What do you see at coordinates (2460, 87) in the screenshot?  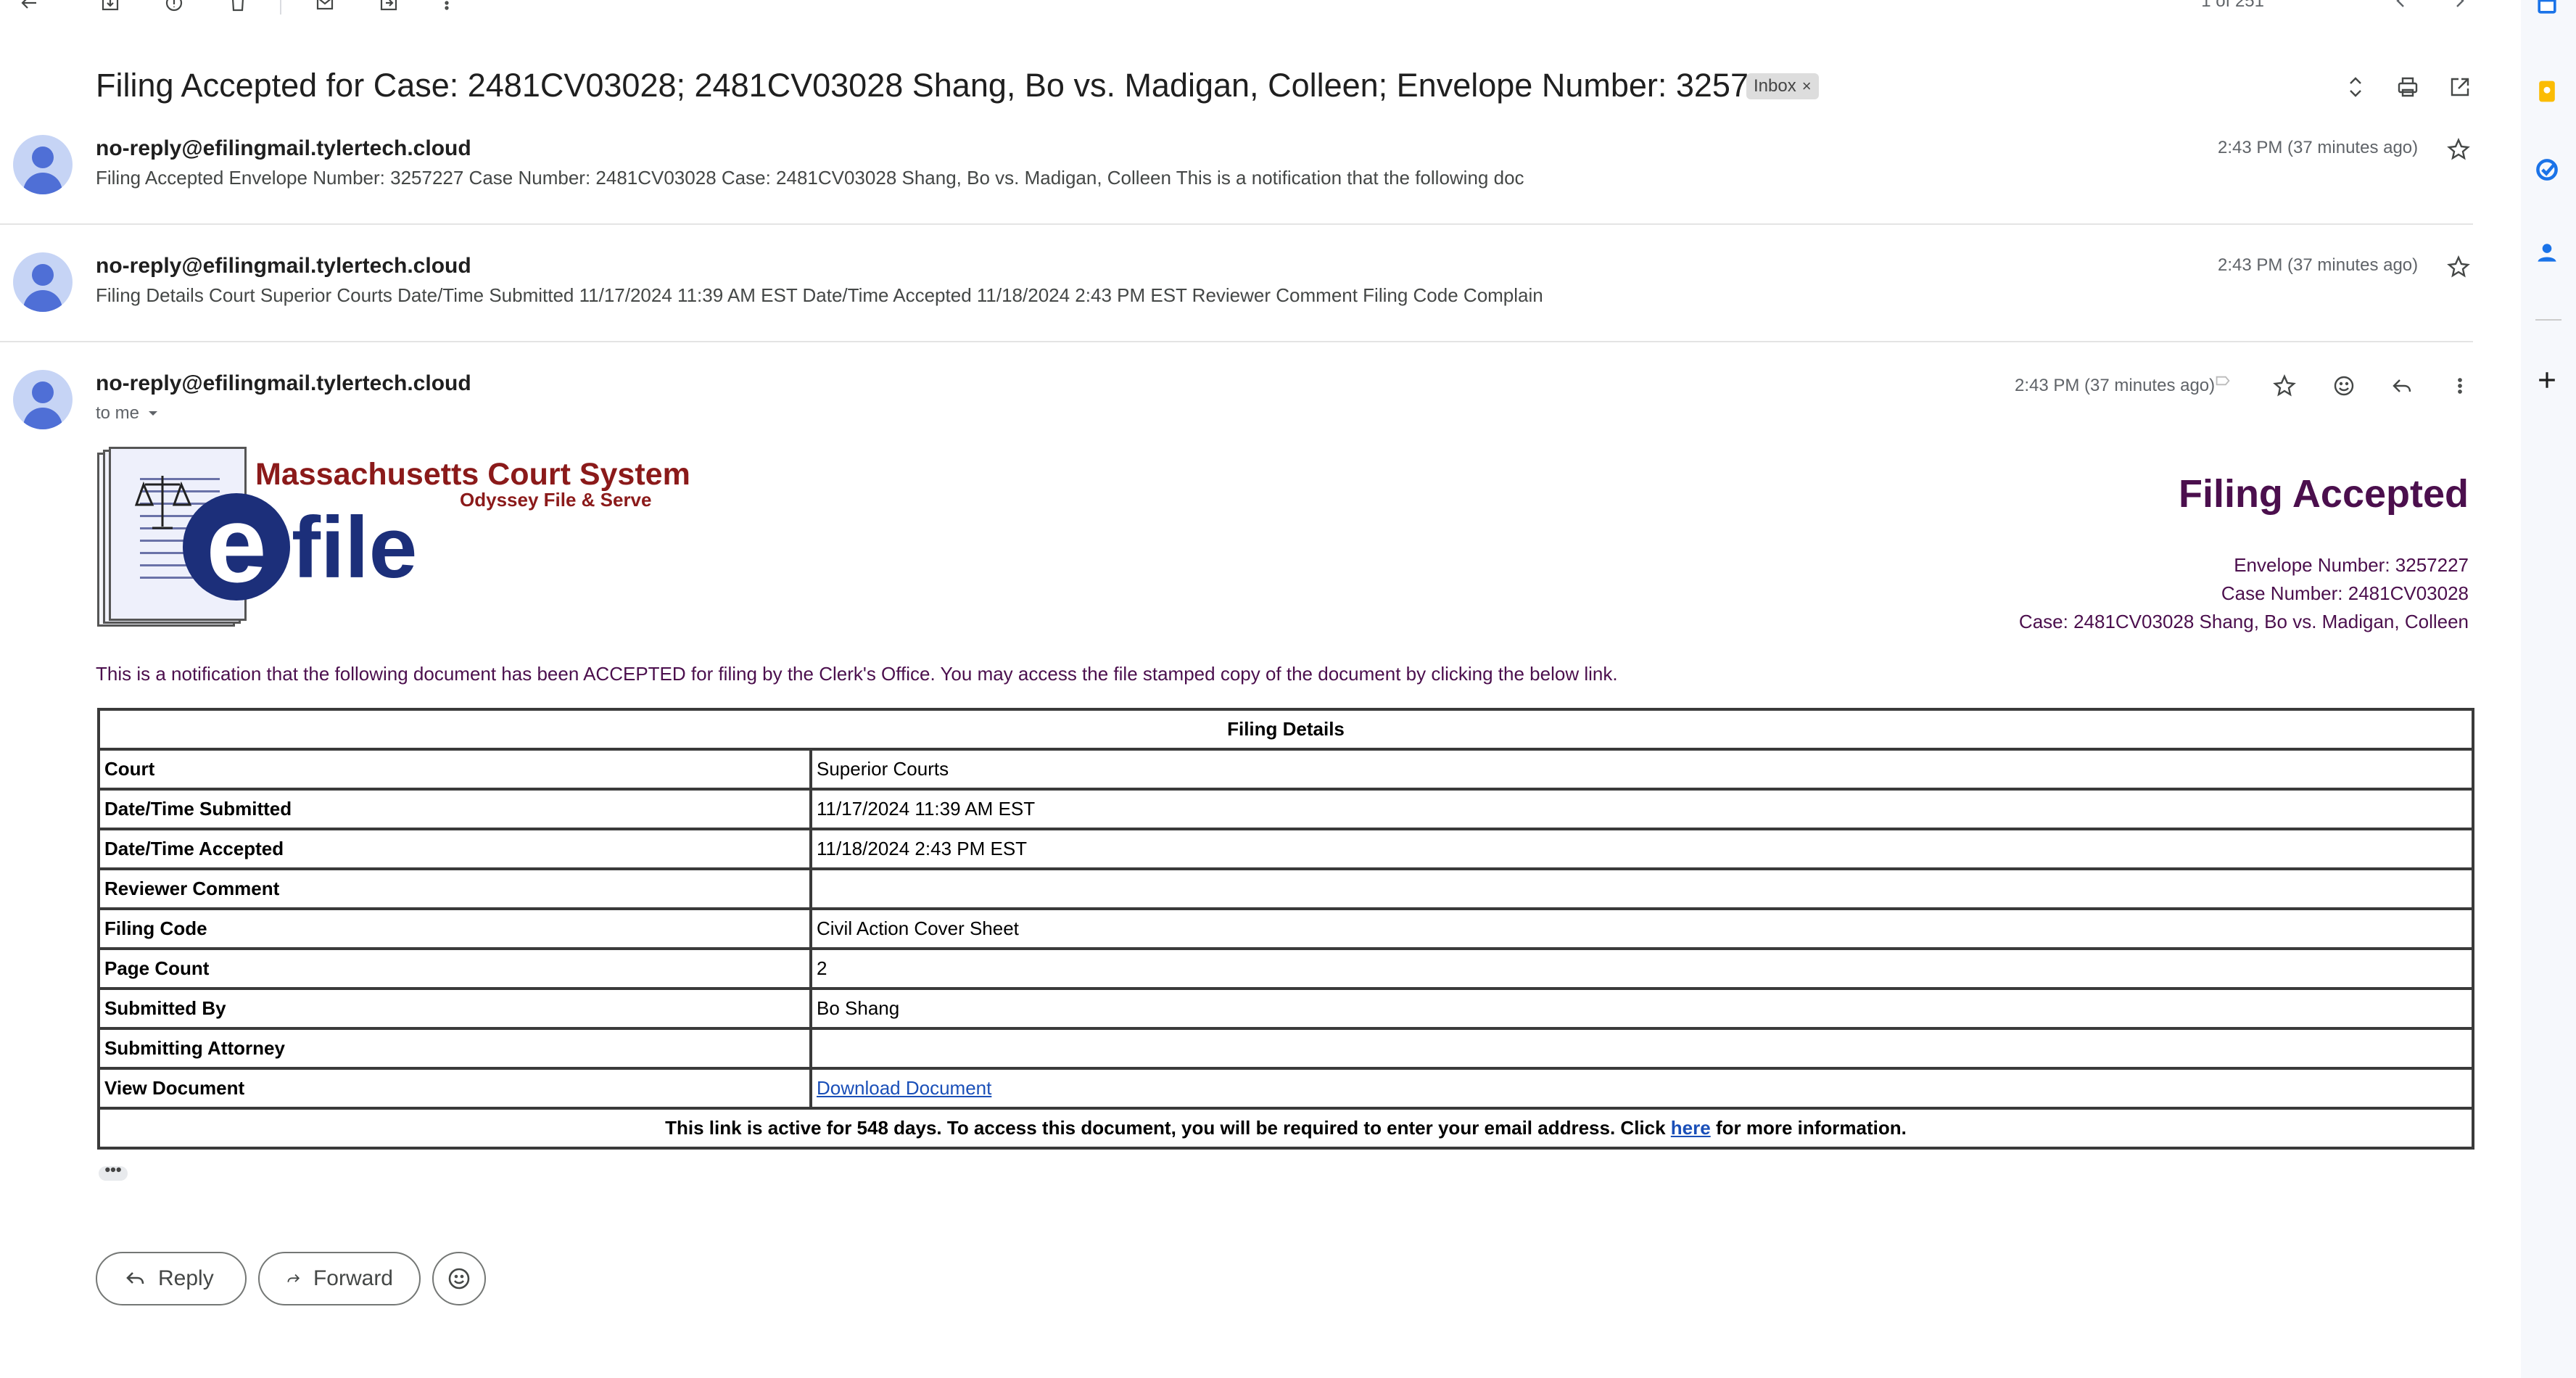 I see `open-new-window-icon` at bounding box center [2460, 87].